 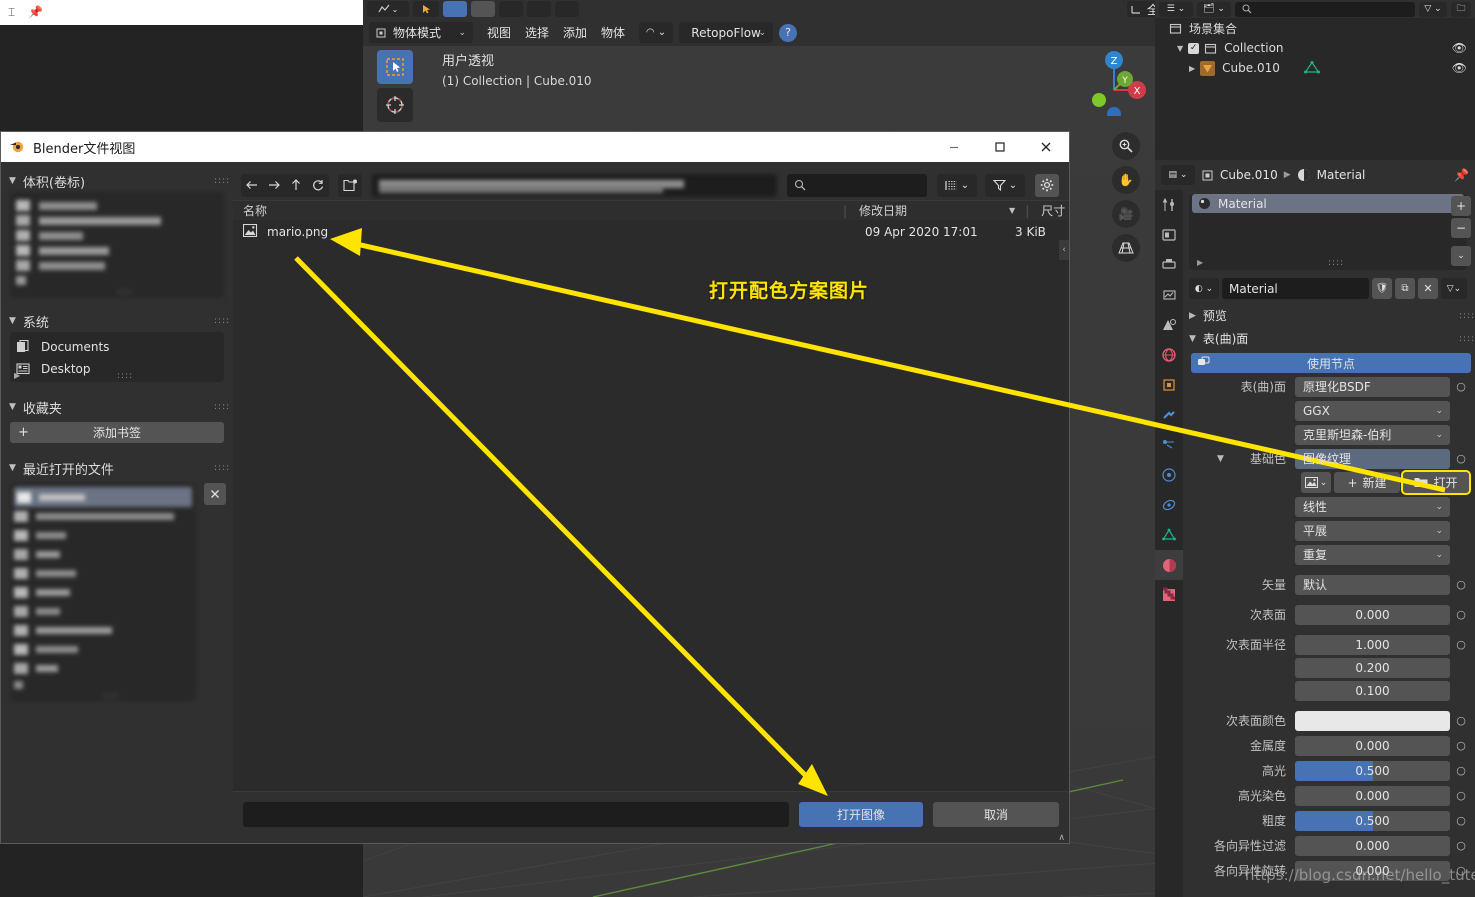 What do you see at coordinates (1341, 175) in the screenshot?
I see `breadcrumb-material: Material` at bounding box center [1341, 175].